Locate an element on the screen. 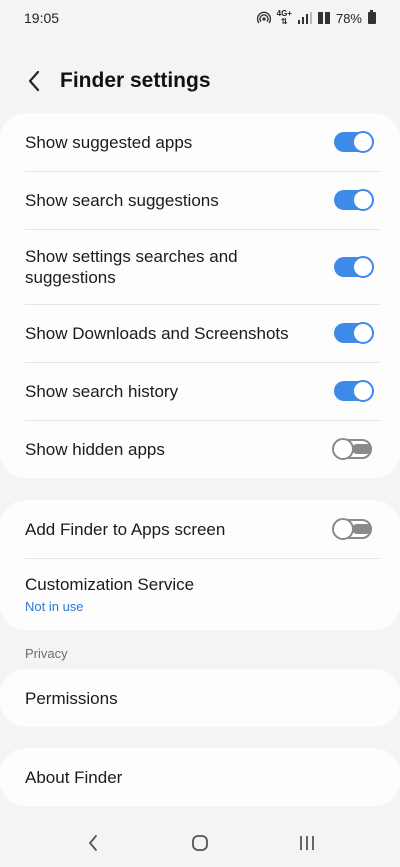 Image resolution: width=400 pixels, height=867 pixels. section-label-privacy: Privacy is located at coordinates (46, 653).